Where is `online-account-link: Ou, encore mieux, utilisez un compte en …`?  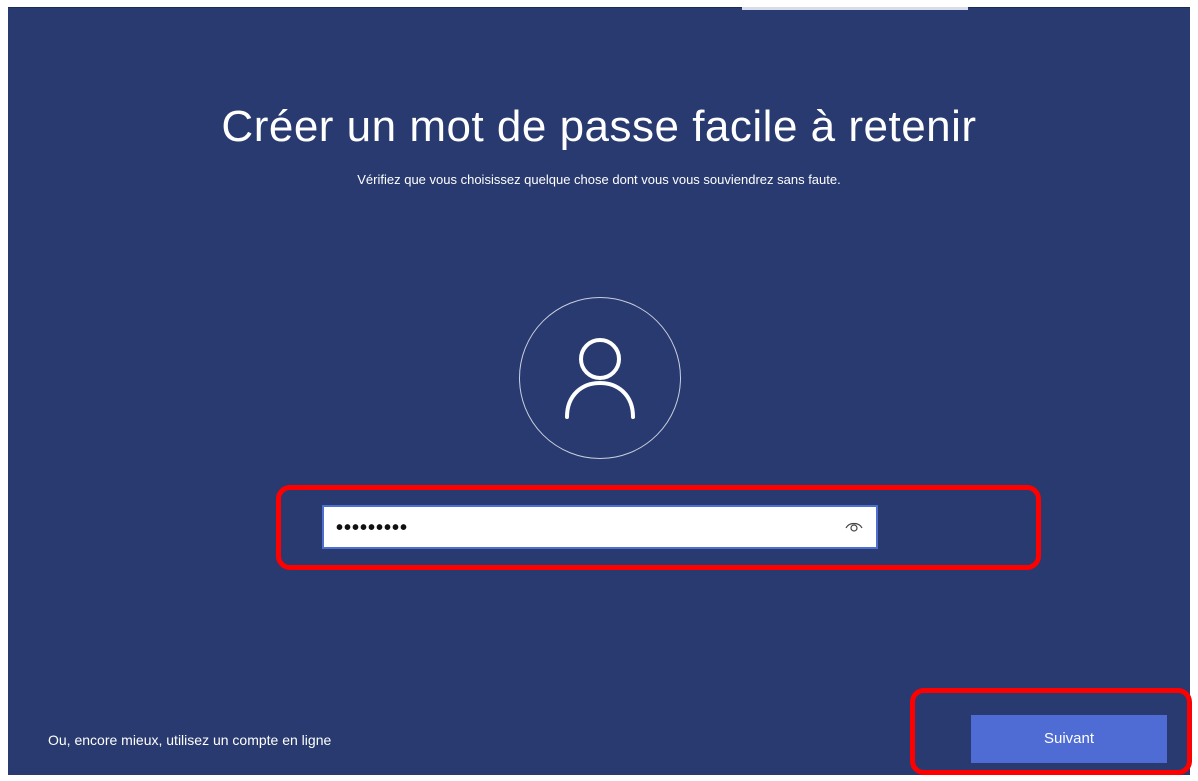 online-account-link: Ou, encore mieux, utilisez un compte en … is located at coordinates (189, 740).